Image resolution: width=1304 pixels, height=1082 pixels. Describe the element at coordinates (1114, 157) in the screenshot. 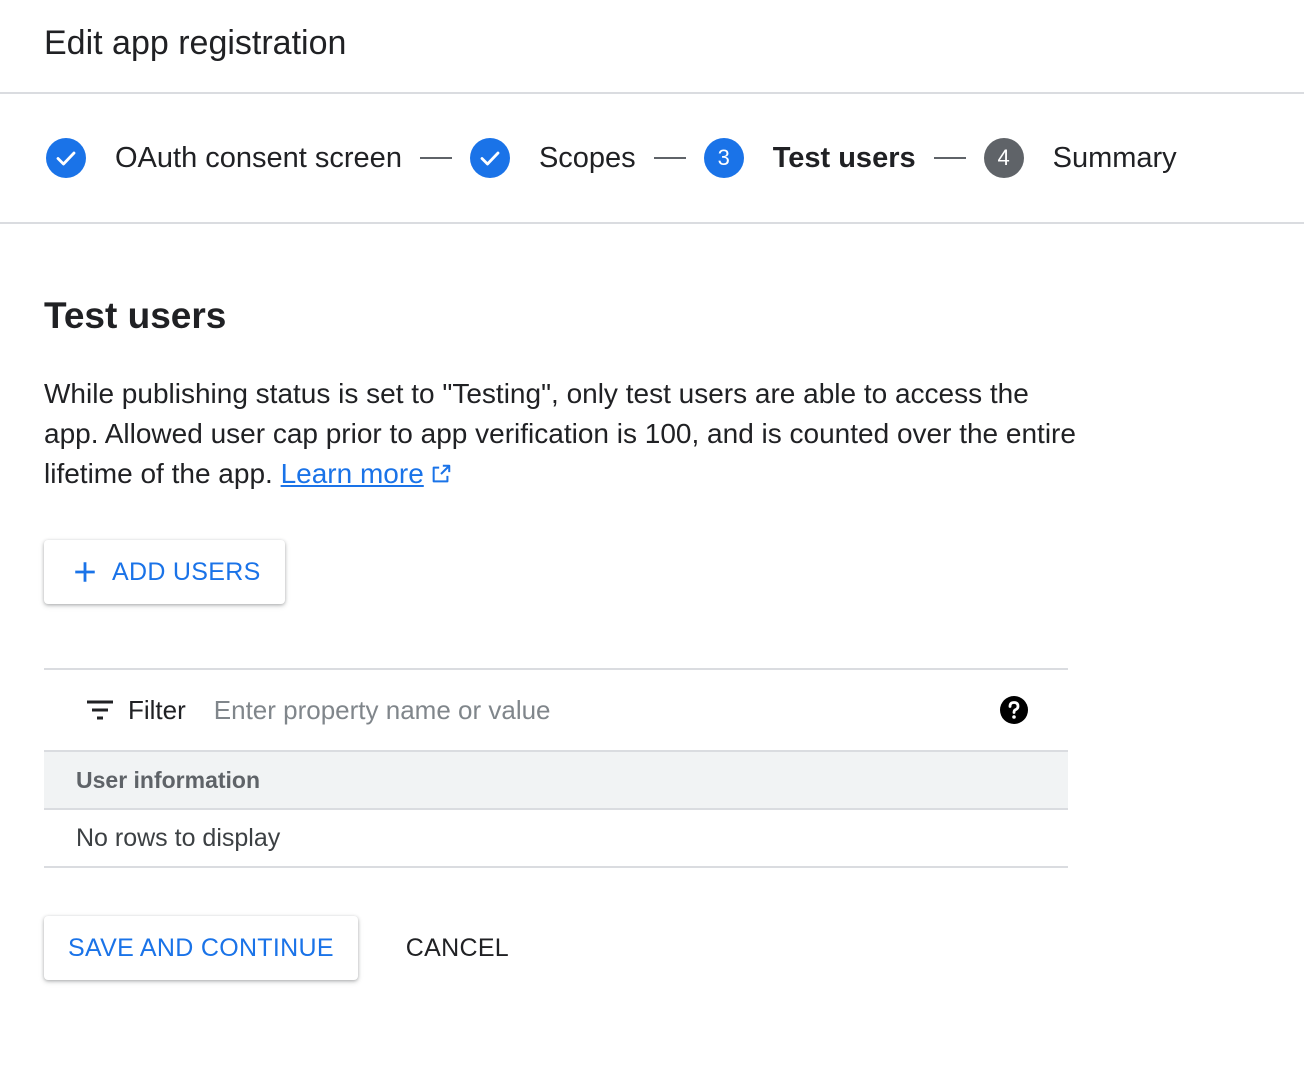

I see `step-label: Summary` at that location.